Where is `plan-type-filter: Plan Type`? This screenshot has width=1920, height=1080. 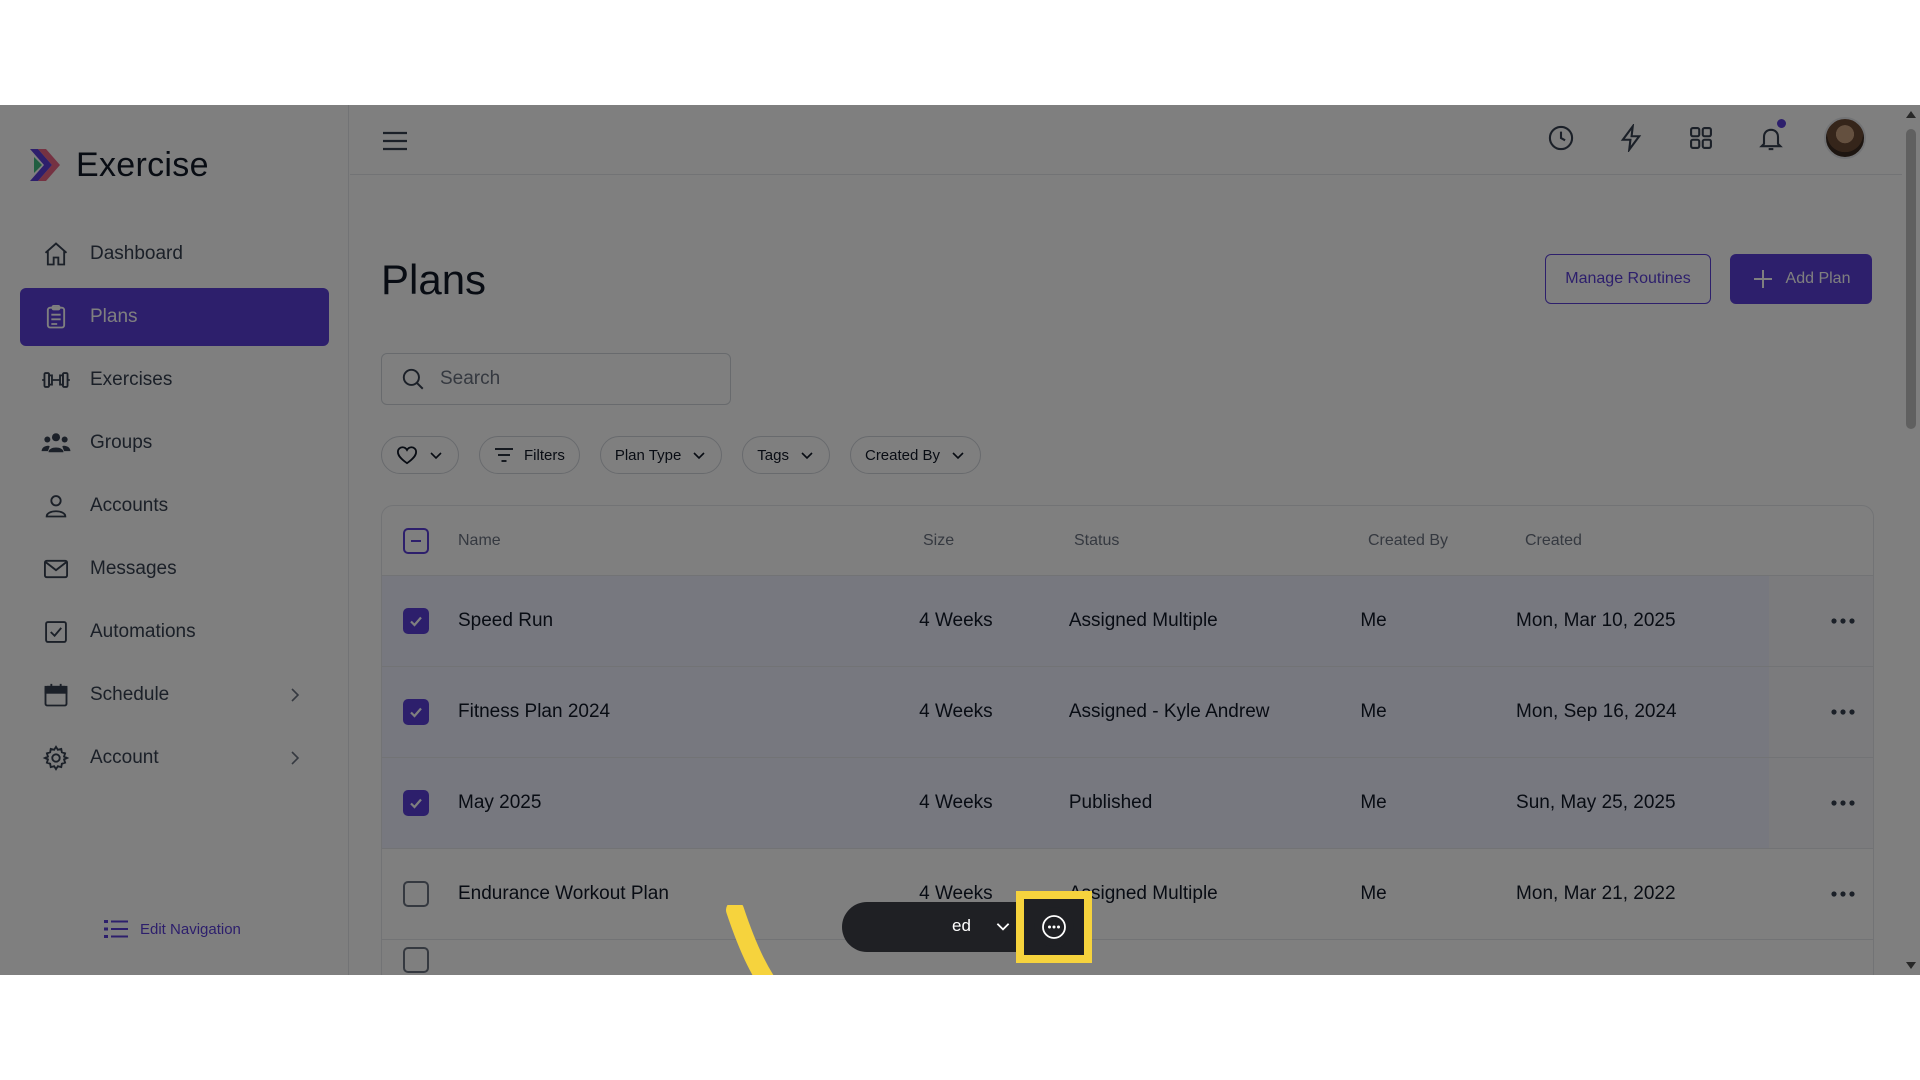
plan-type-filter: Plan Type is located at coordinates (661, 455).